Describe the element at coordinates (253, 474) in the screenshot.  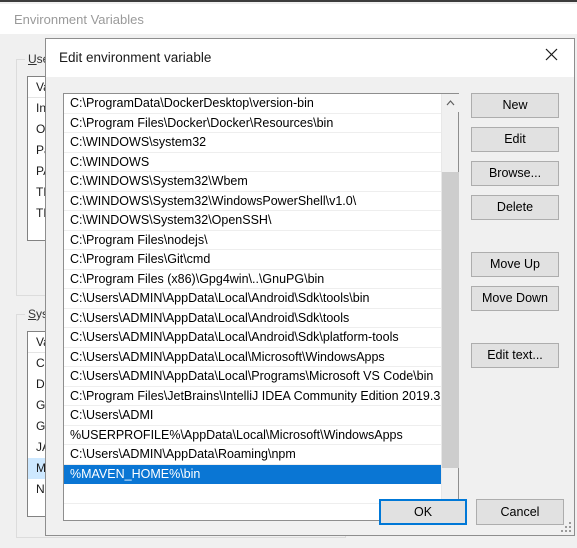
I see `list-item-selected: %MAVEN_HOME%\bin` at that location.